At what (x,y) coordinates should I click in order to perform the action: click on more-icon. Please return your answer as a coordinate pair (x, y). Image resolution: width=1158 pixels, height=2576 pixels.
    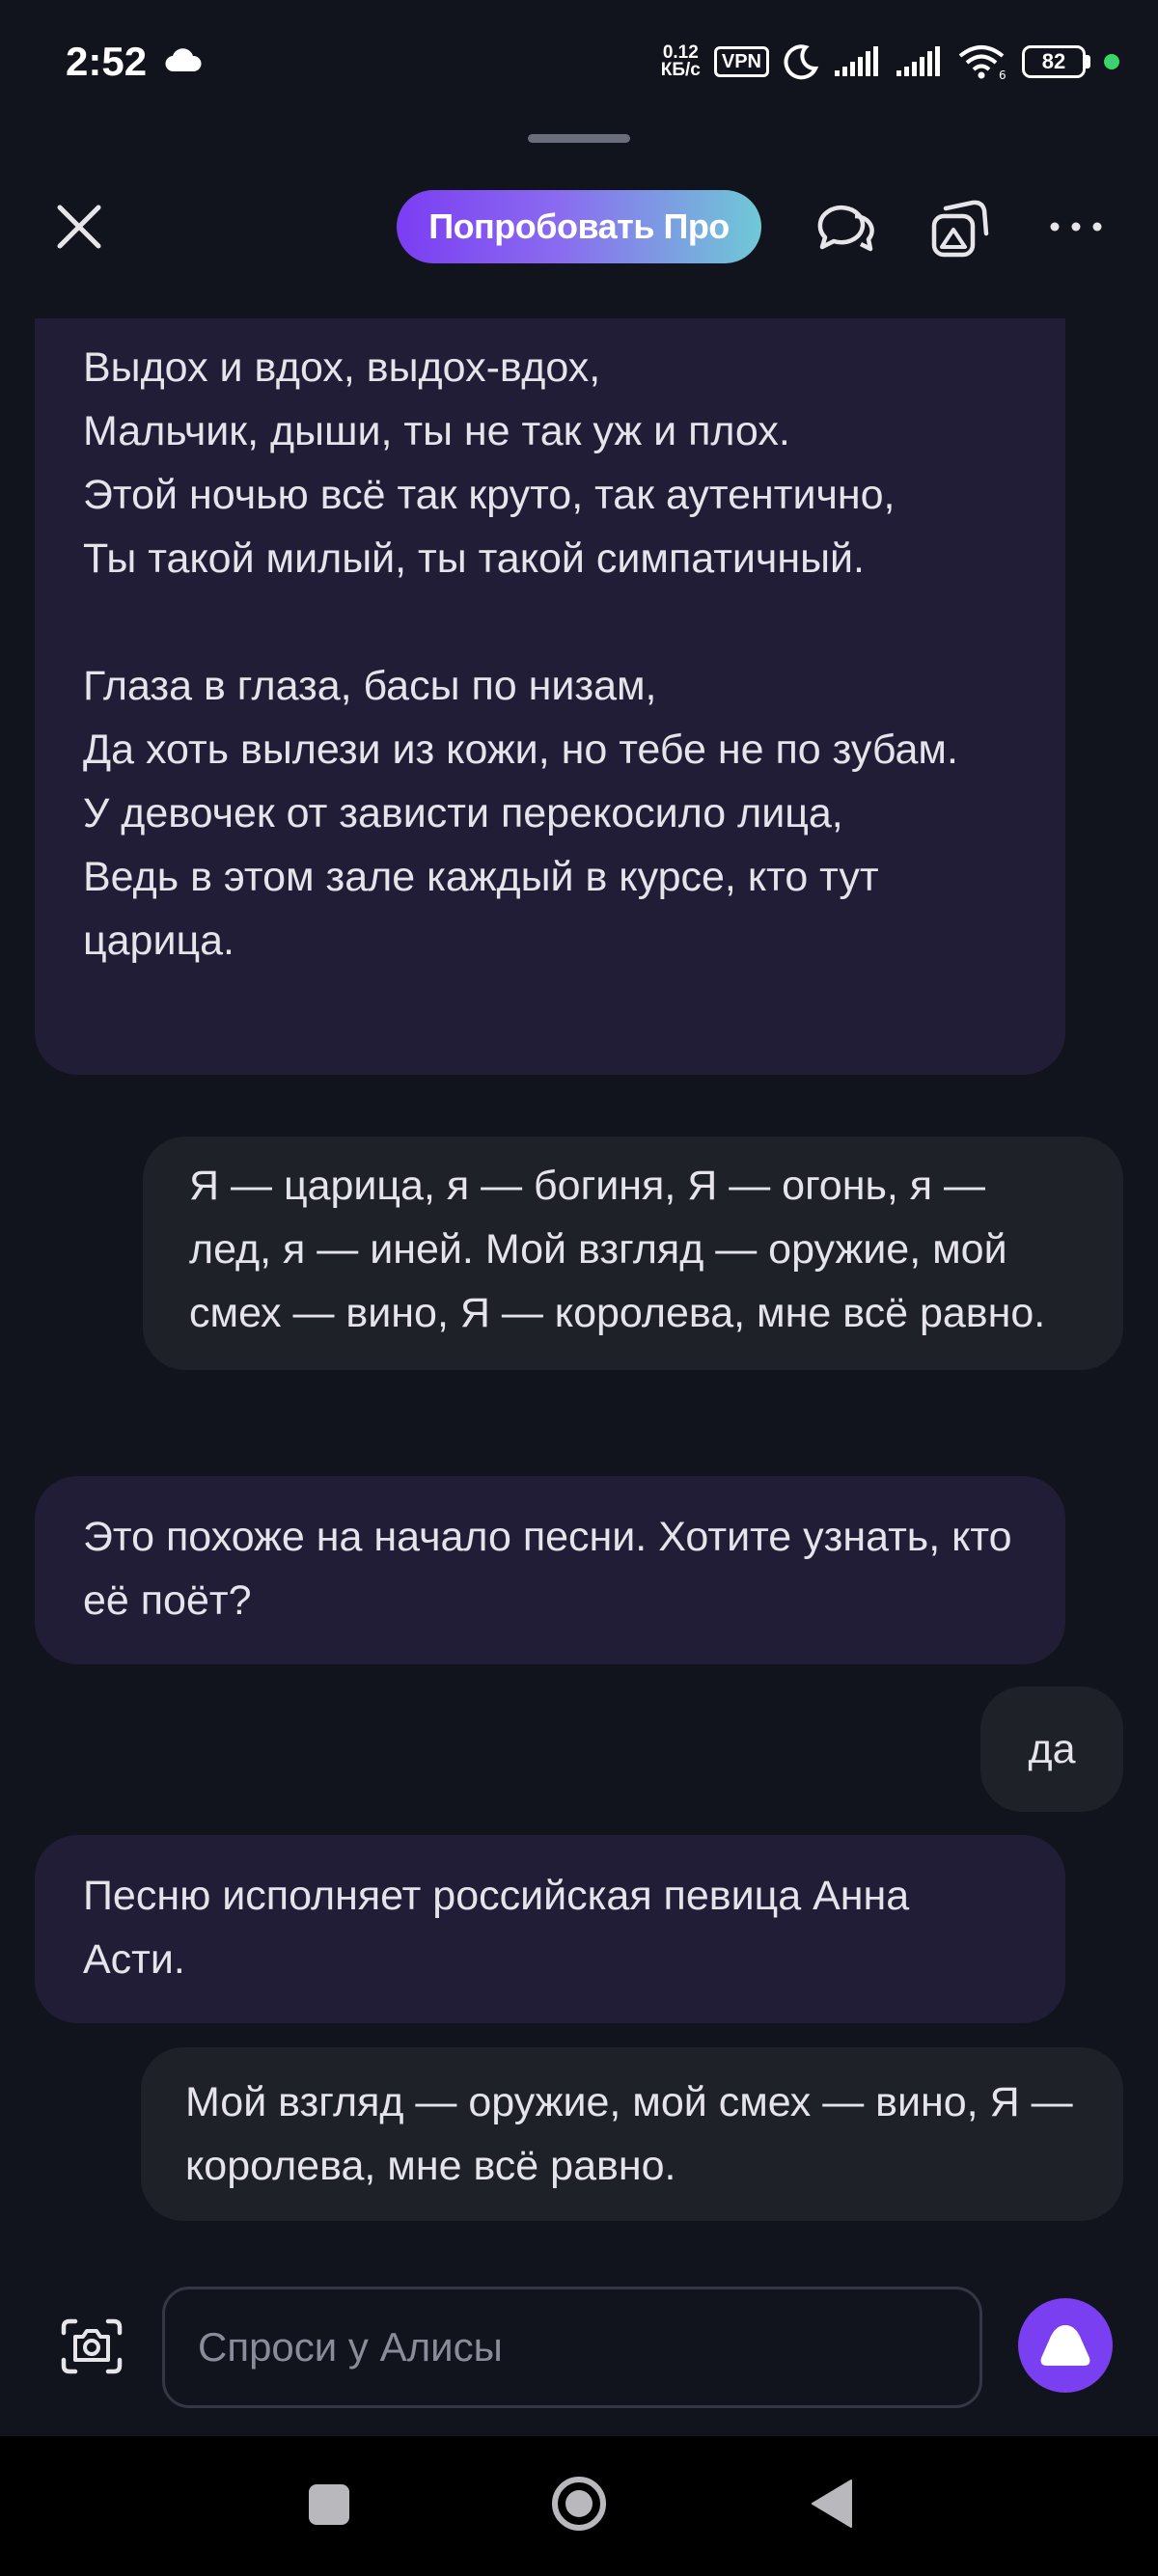
    Looking at the image, I should click on (1076, 227).